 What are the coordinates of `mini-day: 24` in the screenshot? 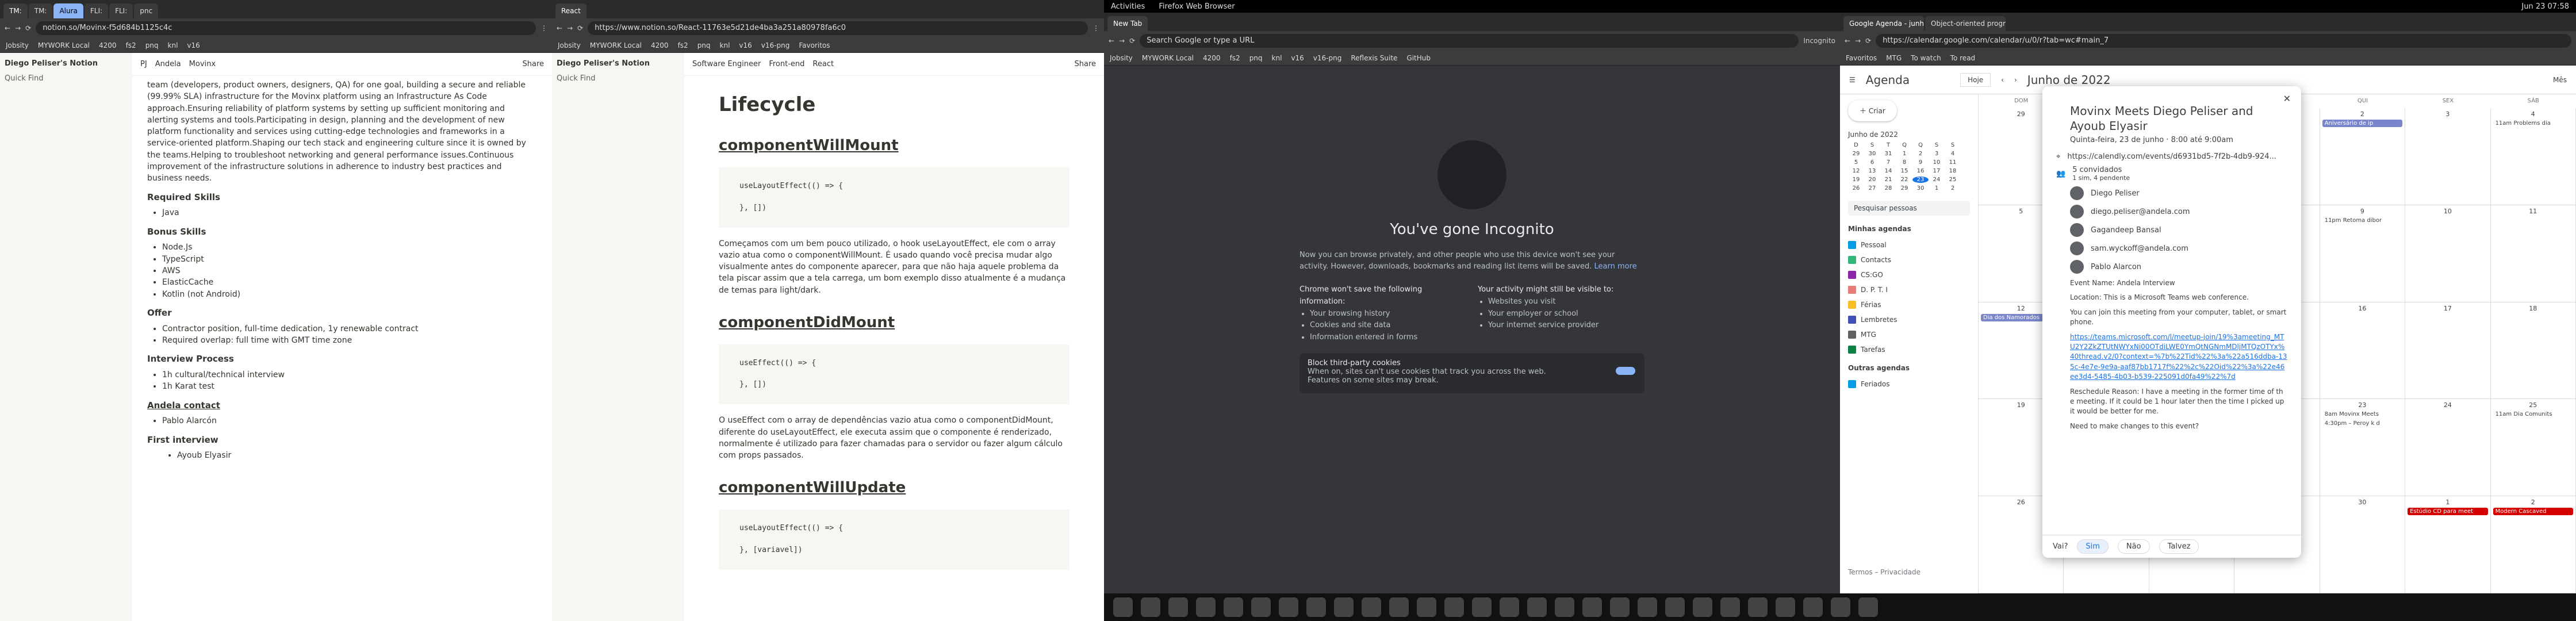 It's located at (1937, 180).